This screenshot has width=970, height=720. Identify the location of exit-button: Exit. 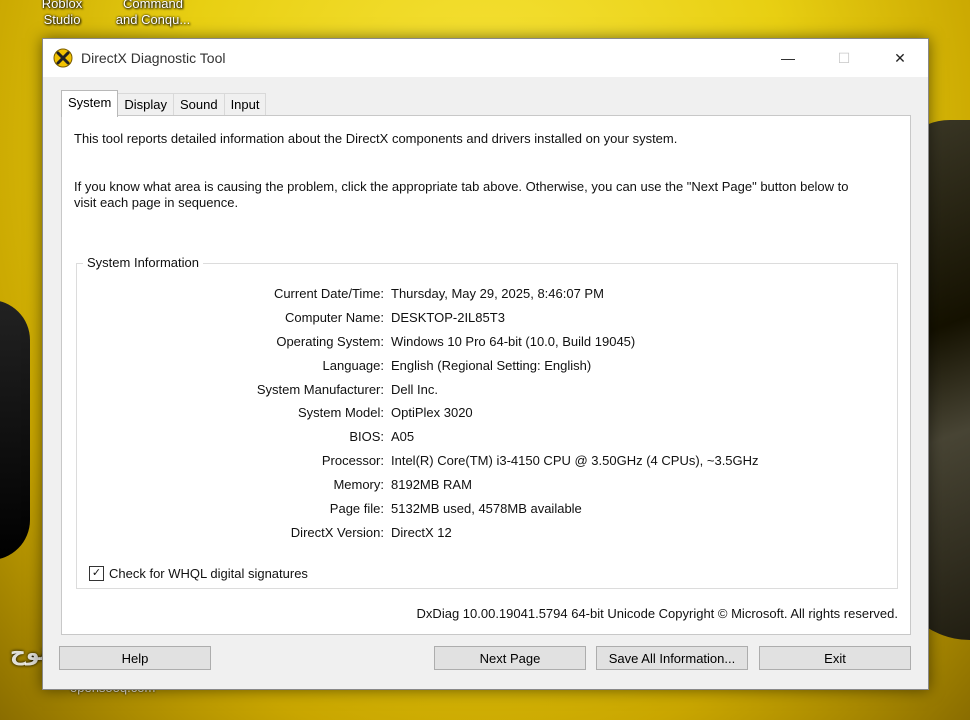
(835, 658).